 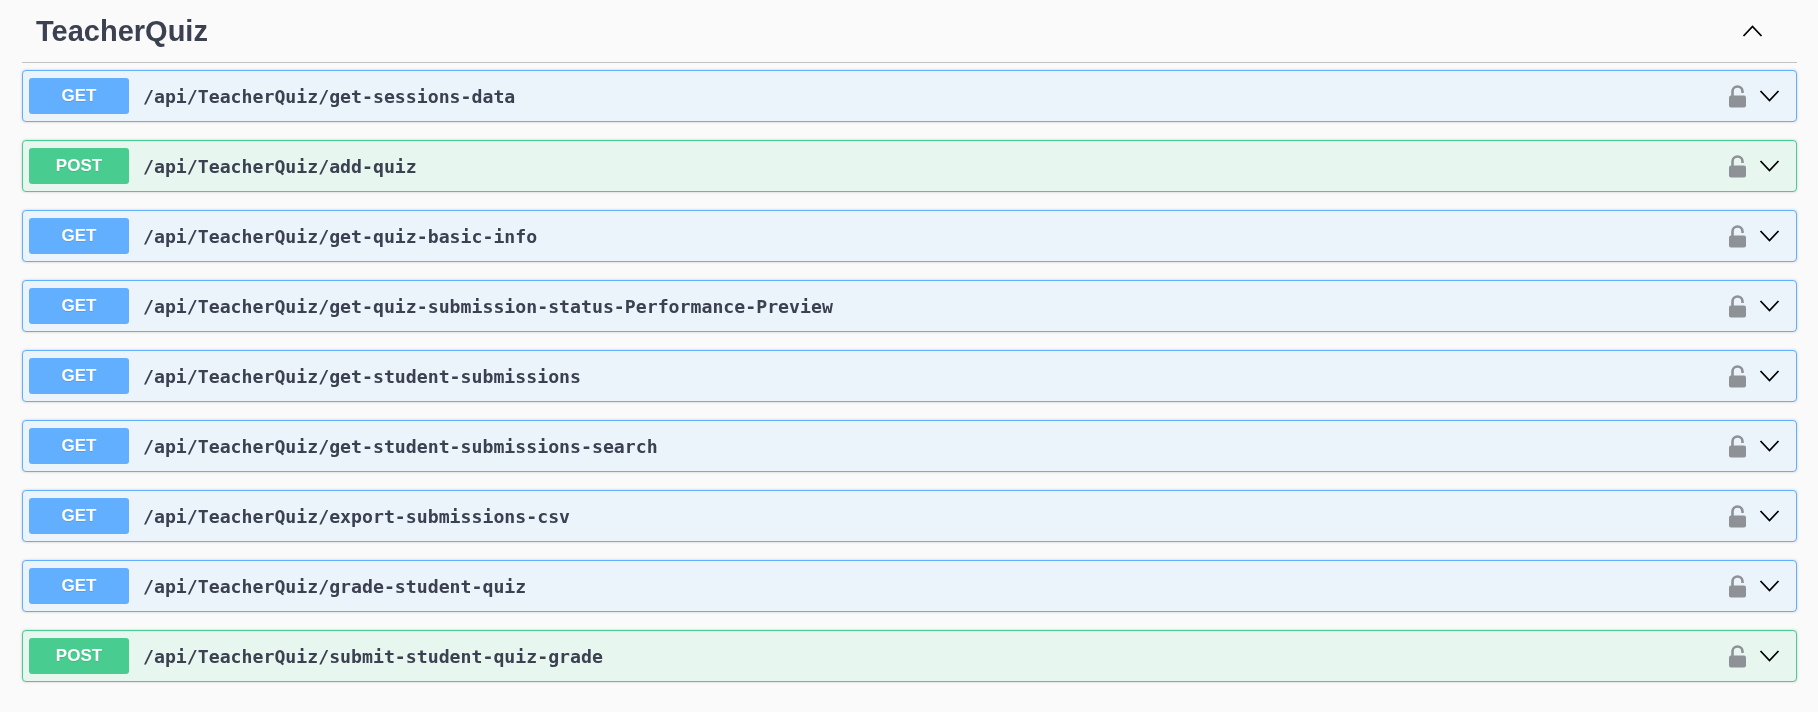 What do you see at coordinates (357, 516) in the screenshot?
I see `endpoint-path: /api/TeacherQuiz/export-submissions-csv` at bounding box center [357, 516].